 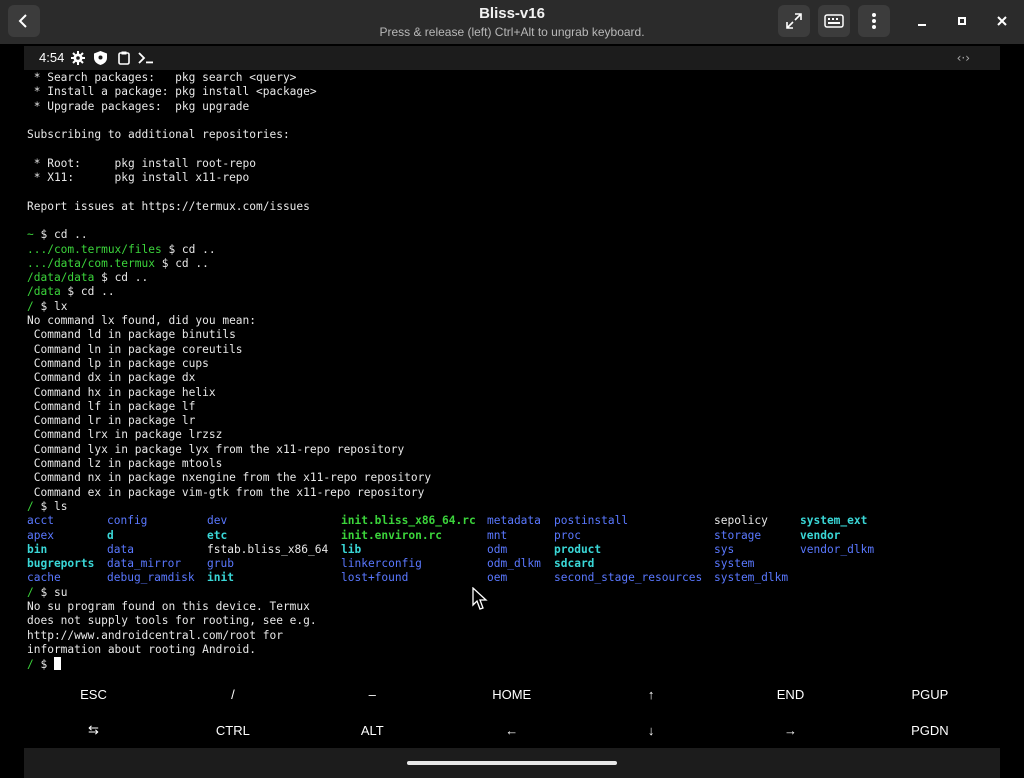 What do you see at coordinates (511, 694) in the screenshot?
I see `extra-key-home: HOME` at bounding box center [511, 694].